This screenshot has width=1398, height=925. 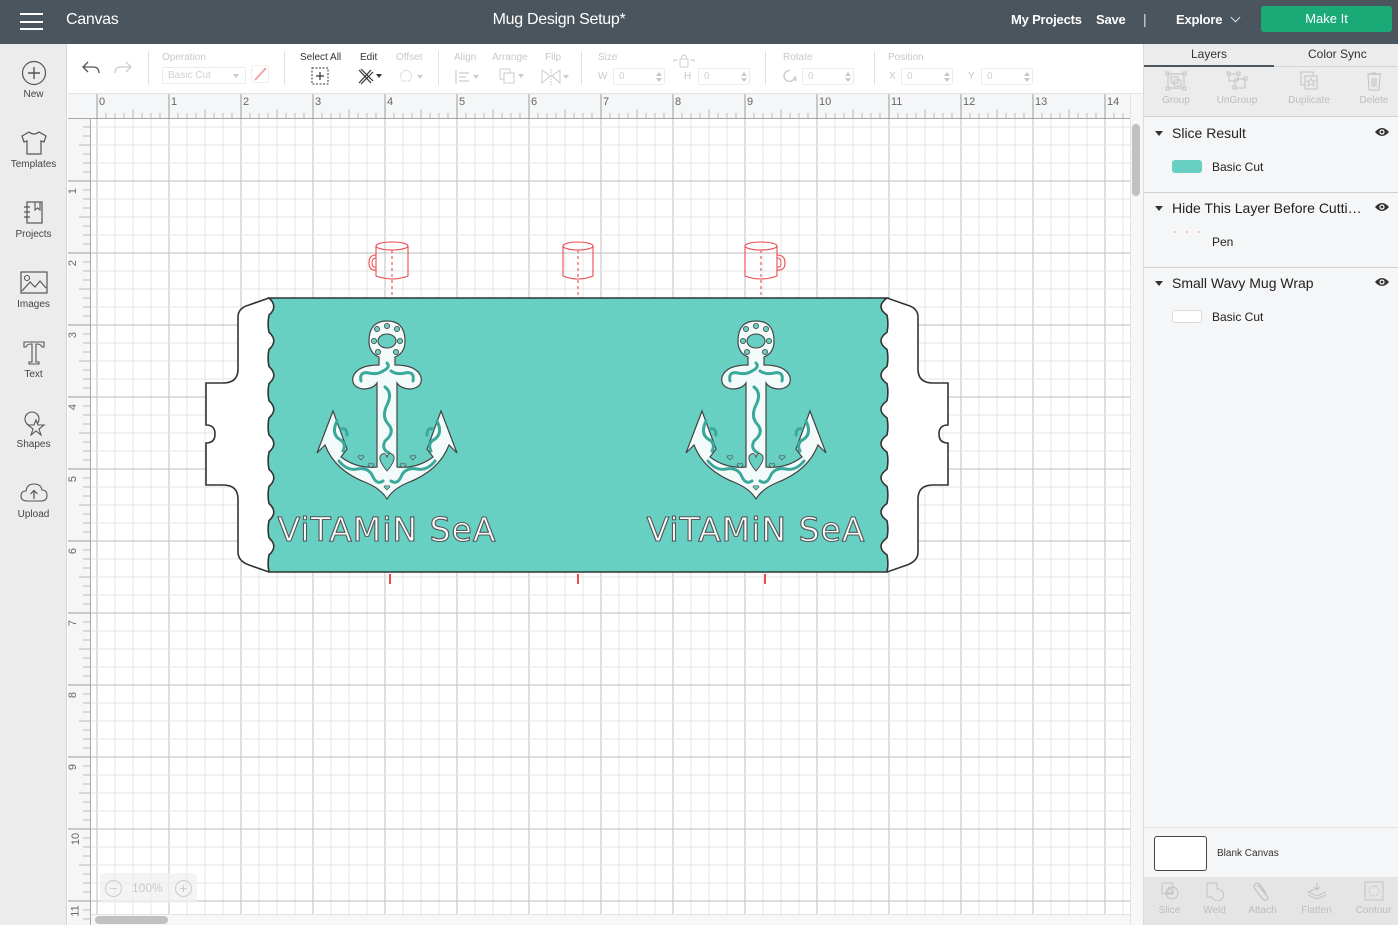 What do you see at coordinates (237, 435) in the screenshot?
I see `wrap-left-tab` at bounding box center [237, 435].